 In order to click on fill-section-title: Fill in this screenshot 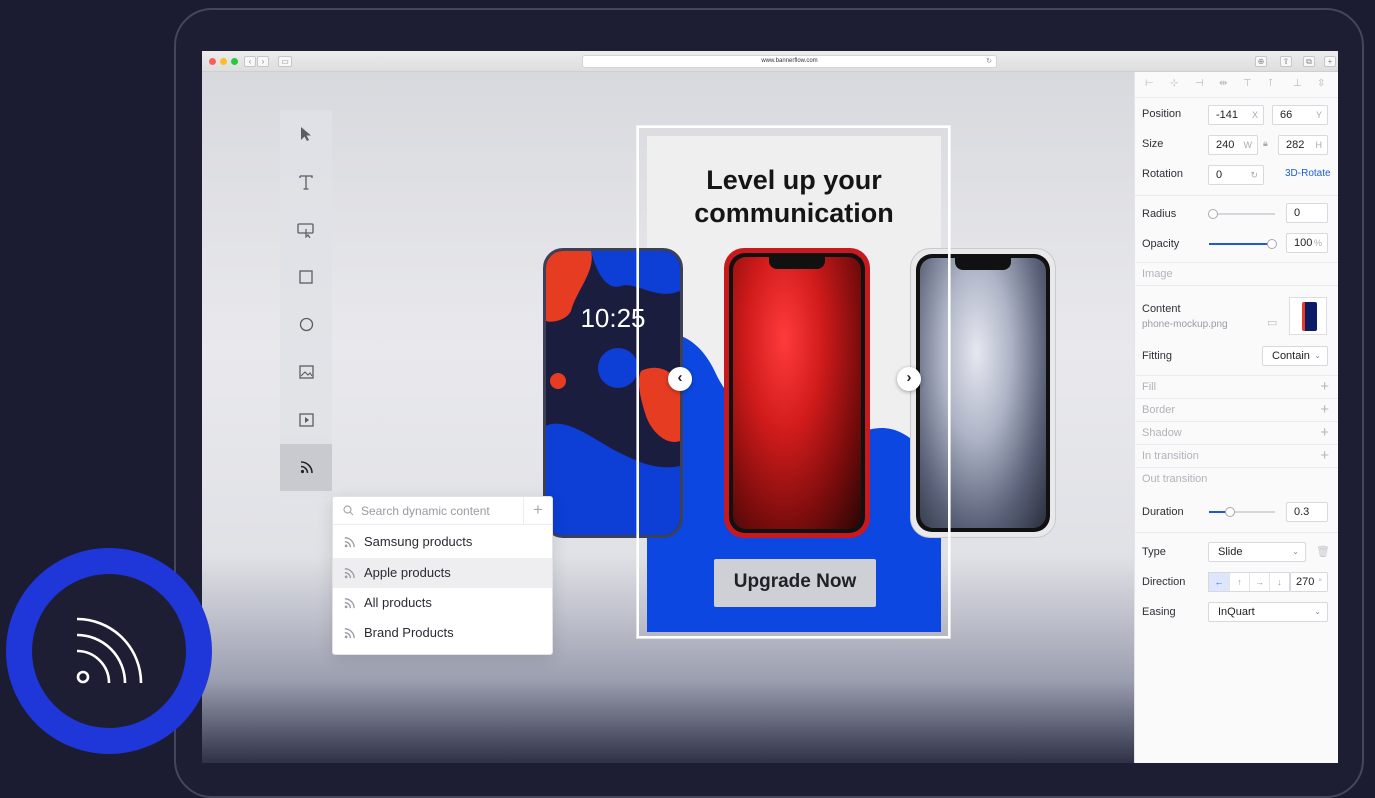, I will do `click(1149, 387)`.